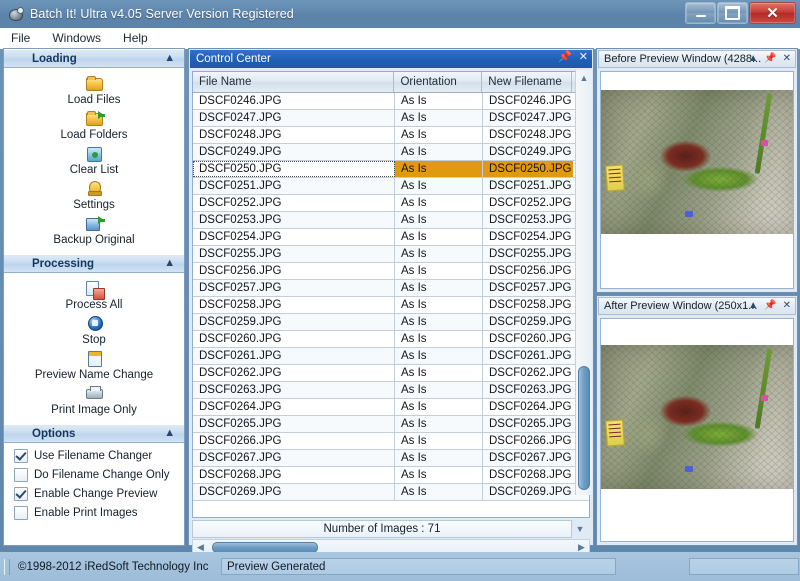 The image size is (800, 581). Describe the element at coordinates (94, 512) in the screenshot. I see `checkbox-row-enable-print-images: Enable Print Images` at that location.